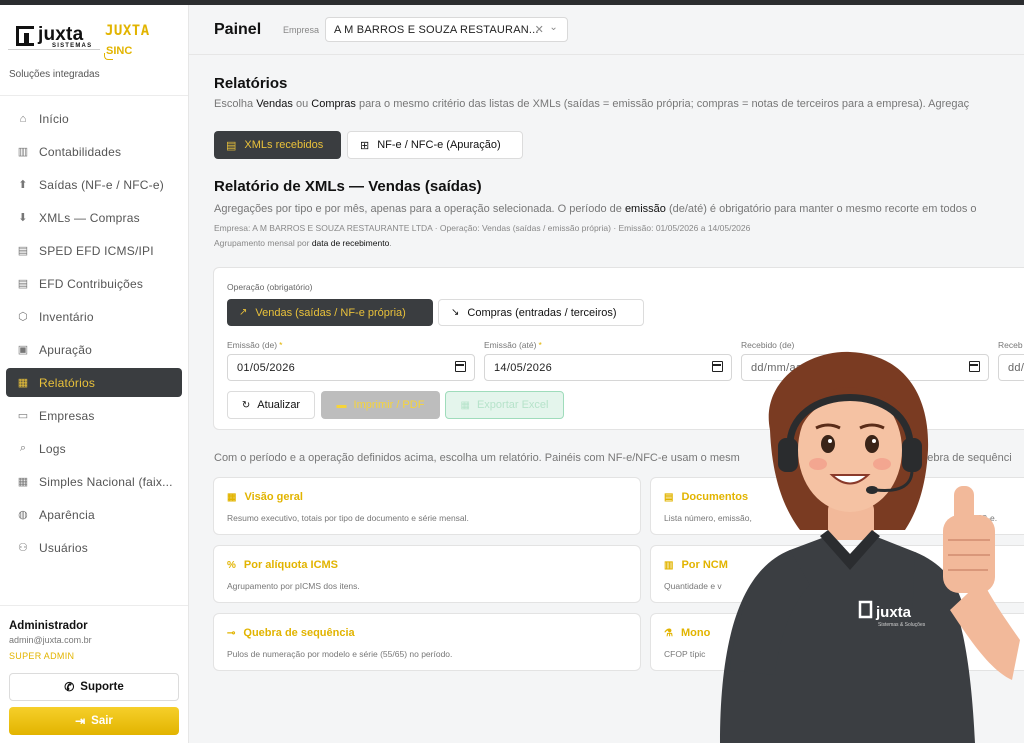  What do you see at coordinates (23, 416) in the screenshot?
I see `briefcase-icon: ▭` at bounding box center [23, 416].